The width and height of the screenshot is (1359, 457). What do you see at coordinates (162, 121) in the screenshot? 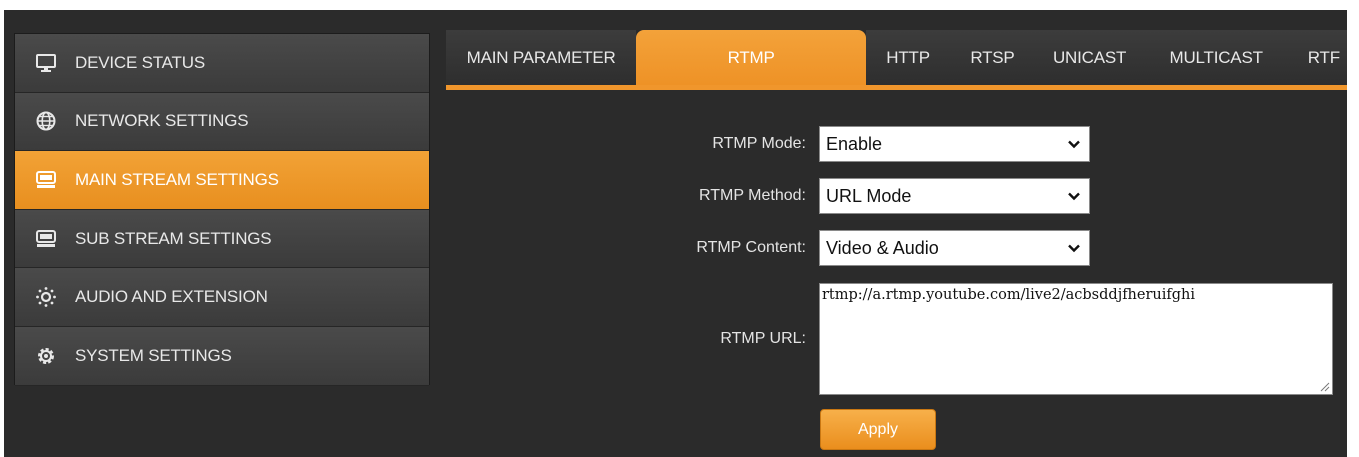
I see `sidebar-item-label: NETWORK SETTINGS` at bounding box center [162, 121].